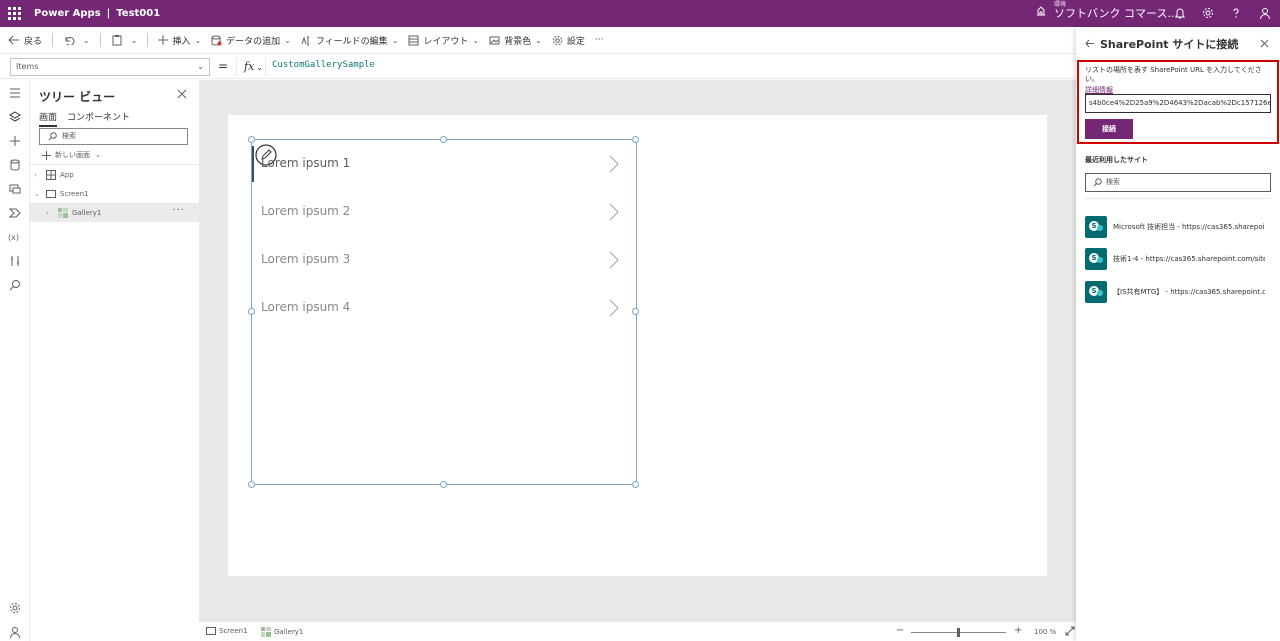 The width and height of the screenshot is (1280, 641). Describe the element at coordinates (958, 632) in the screenshot. I see `zoom-slider-thumb` at that location.